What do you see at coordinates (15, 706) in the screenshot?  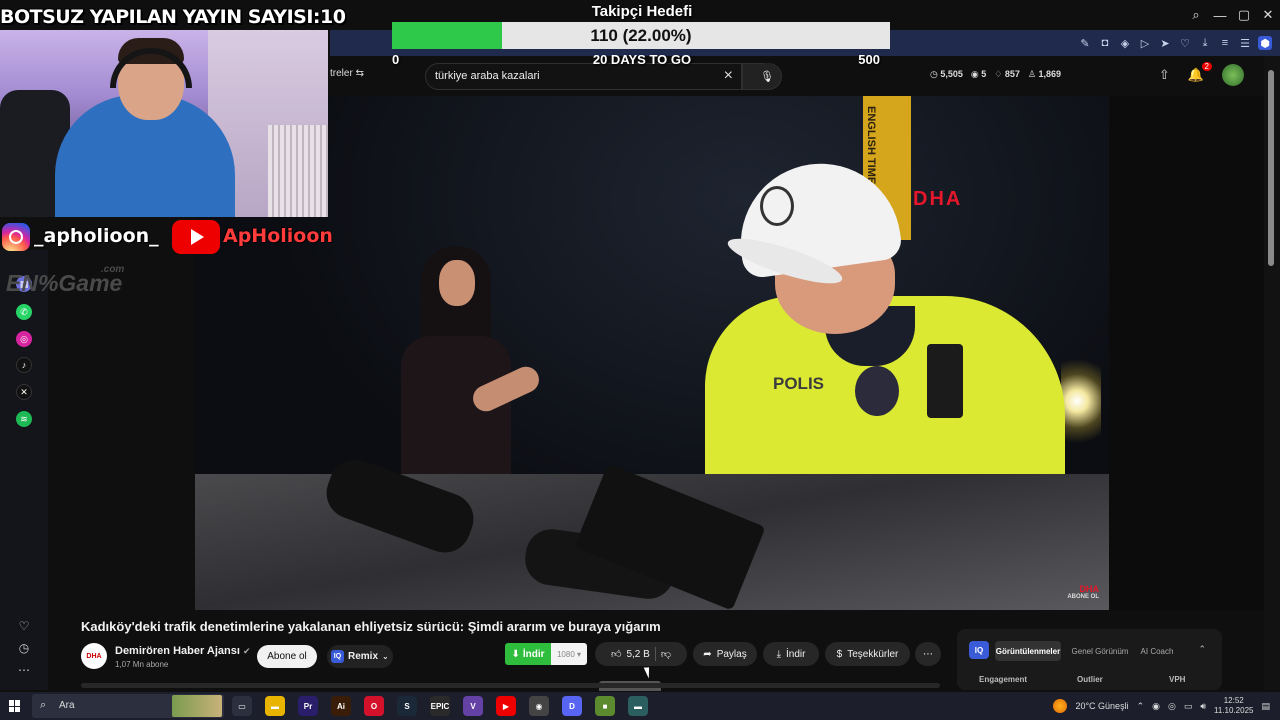 I see `windows-start-icon` at bounding box center [15, 706].